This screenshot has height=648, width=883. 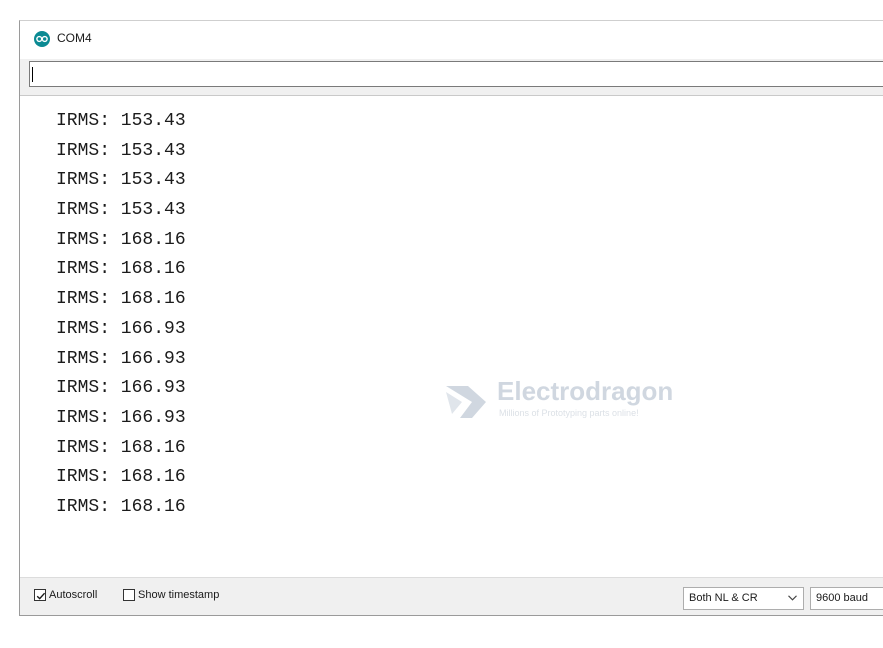 What do you see at coordinates (32, 74) in the screenshot?
I see `text-caret` at bounding box center [32, 74].